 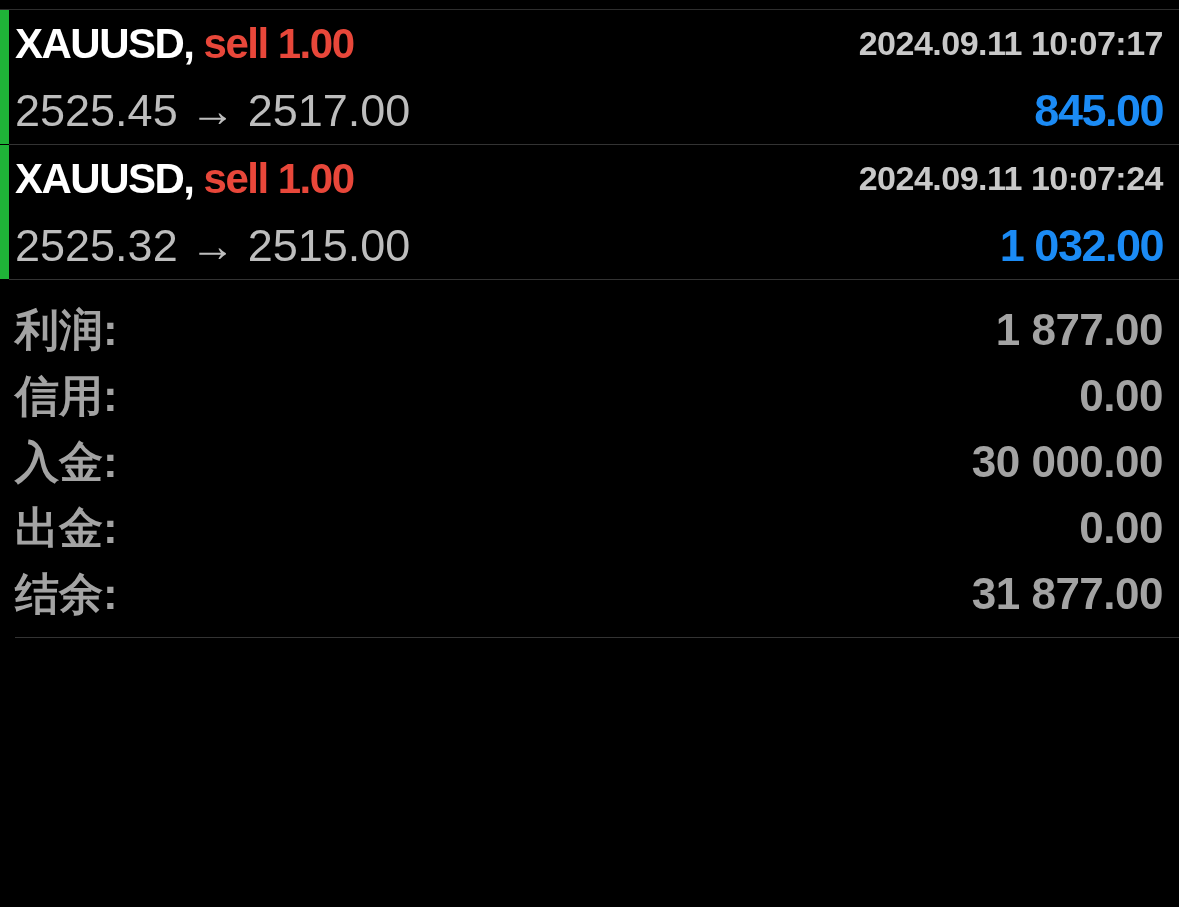 What do you see at coordinates (66, 329) in the screenshot?
I see `summary-label: 利润:` at bounding box center [66, 329].